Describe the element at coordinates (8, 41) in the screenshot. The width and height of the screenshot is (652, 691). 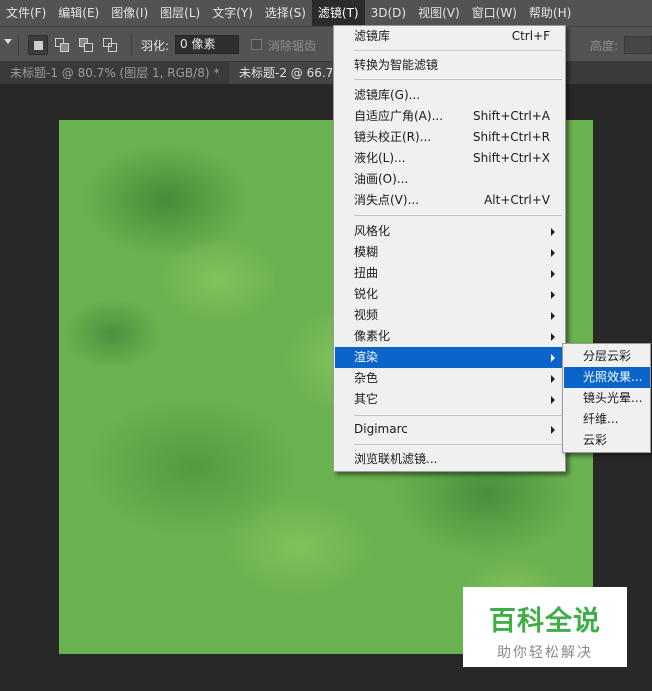
I see `tool-preset-dropdown-icon` at that location.